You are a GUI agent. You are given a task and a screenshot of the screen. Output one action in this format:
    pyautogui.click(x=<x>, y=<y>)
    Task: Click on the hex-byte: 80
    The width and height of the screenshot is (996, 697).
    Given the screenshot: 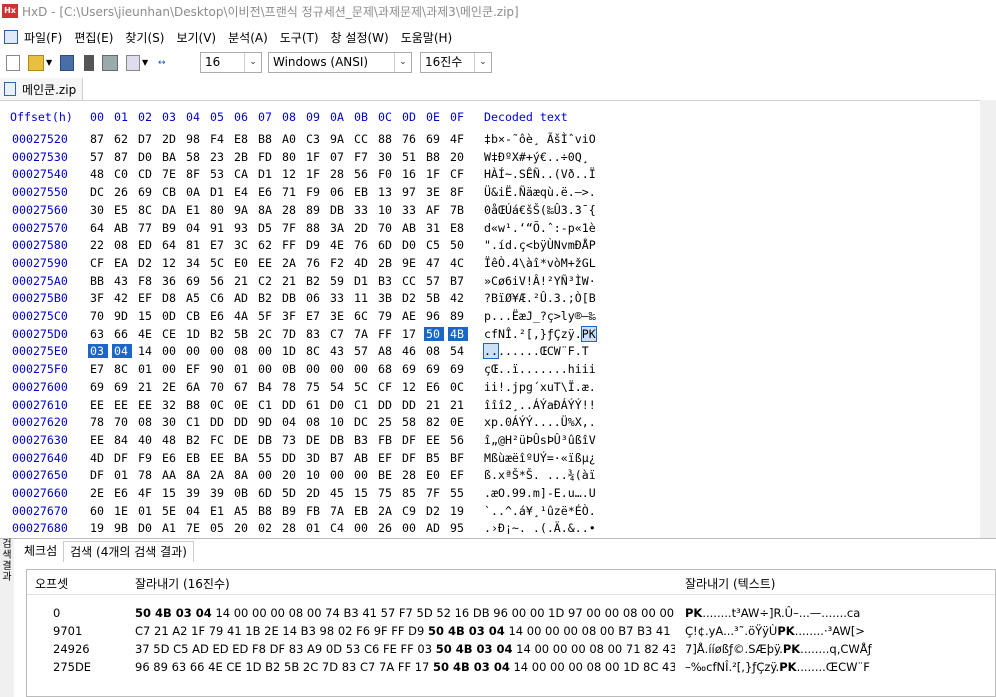 What is the action you would take?
    pyautogui.click(x=218, y=210)
    